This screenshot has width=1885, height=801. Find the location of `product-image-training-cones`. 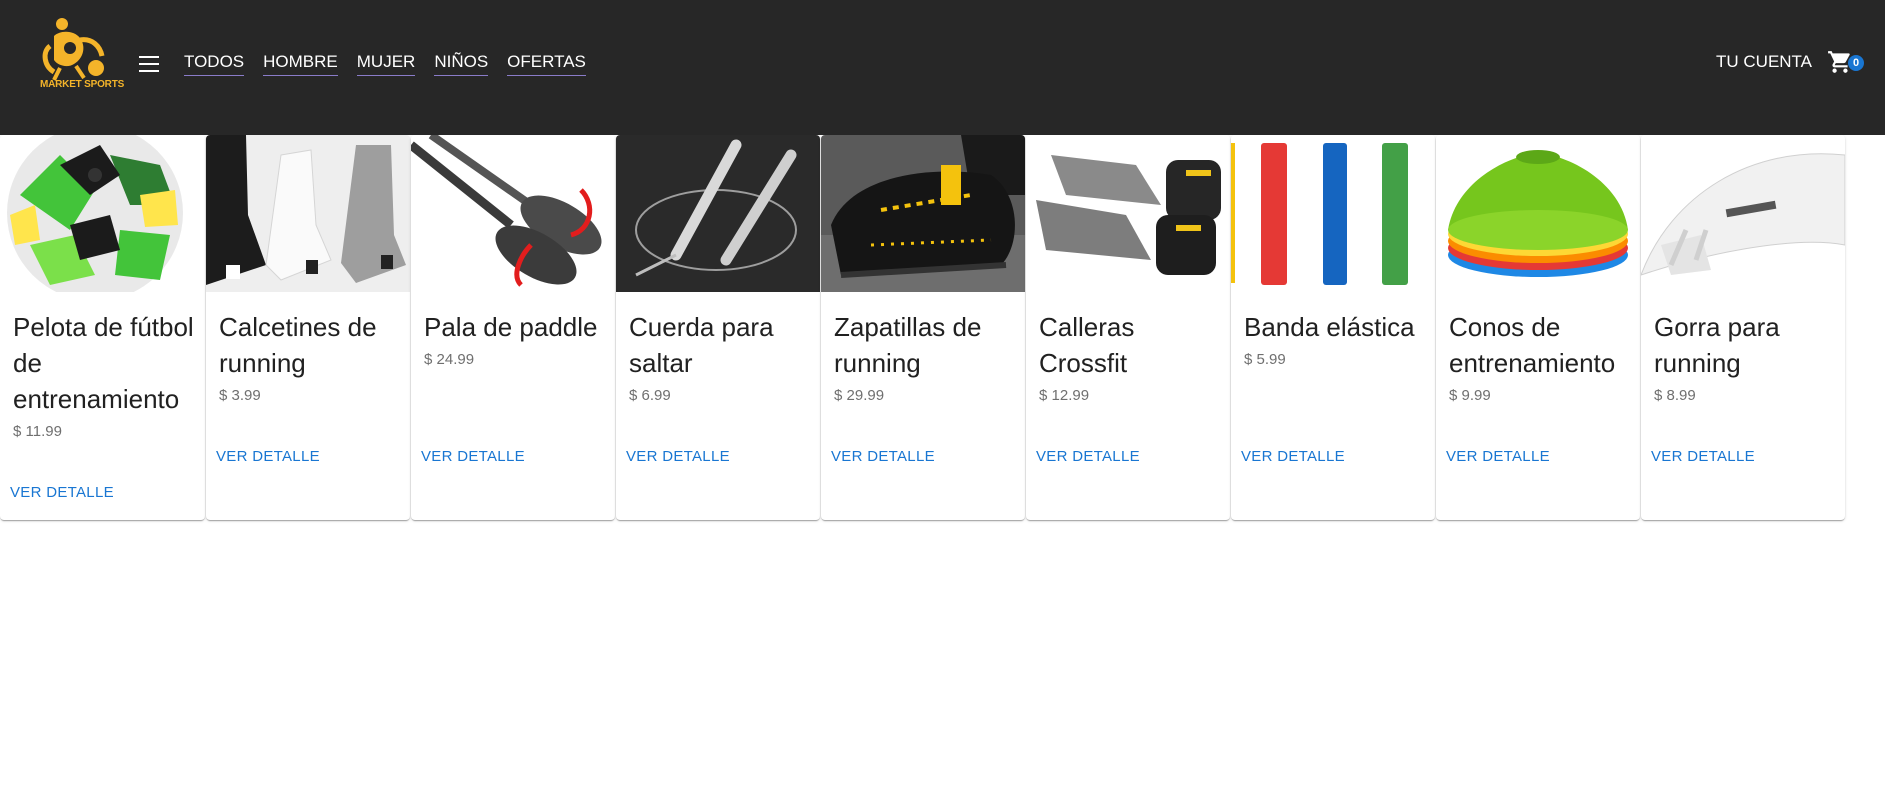

product-image-training-cones is located at coordinates (1538, 213).